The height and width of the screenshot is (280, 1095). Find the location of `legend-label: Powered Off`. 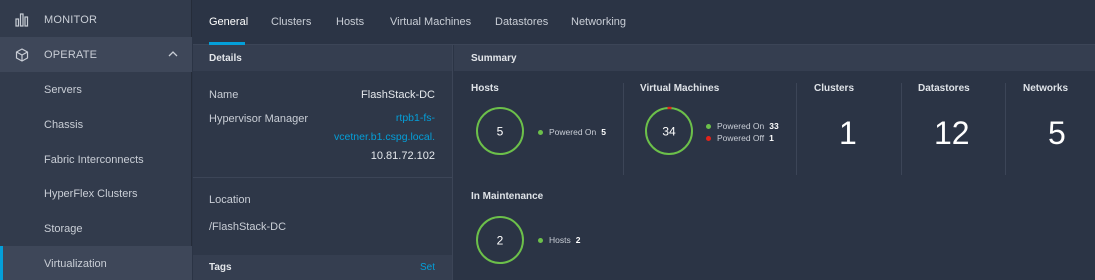

legend-label: Powered Off is located at coordinates (741, 138).